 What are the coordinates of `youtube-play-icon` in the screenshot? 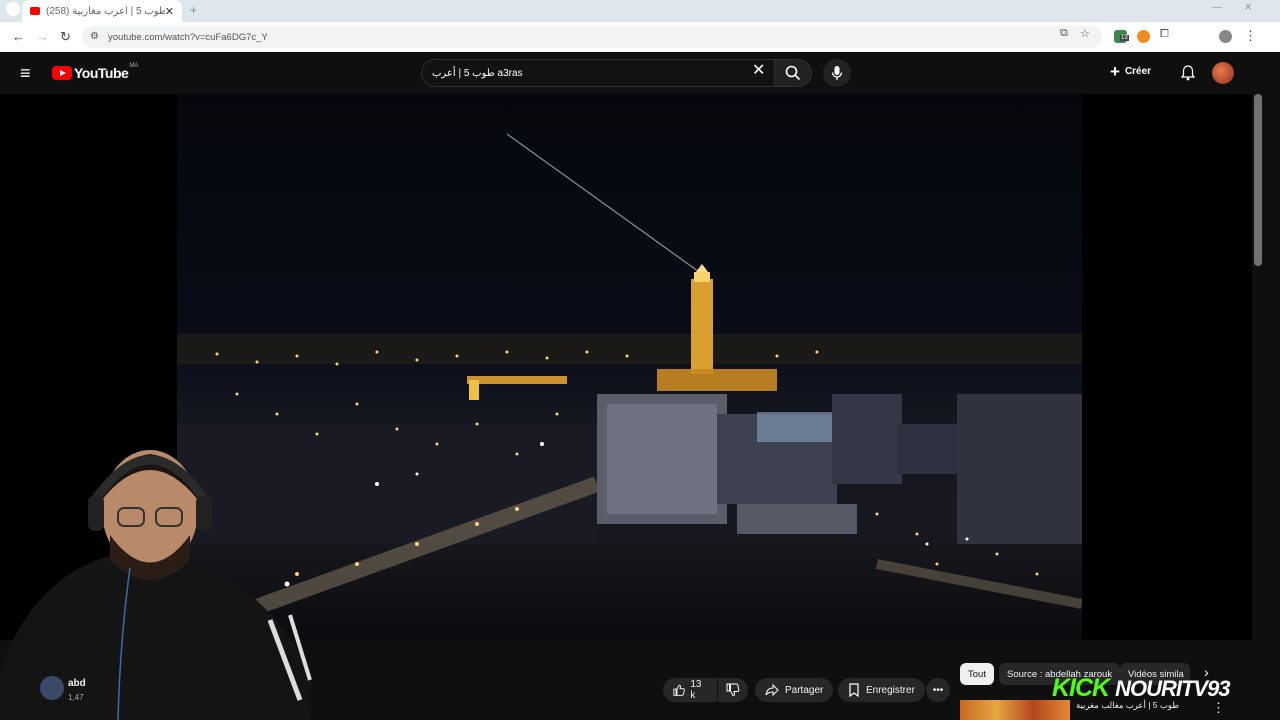 It's located at (62, 73).